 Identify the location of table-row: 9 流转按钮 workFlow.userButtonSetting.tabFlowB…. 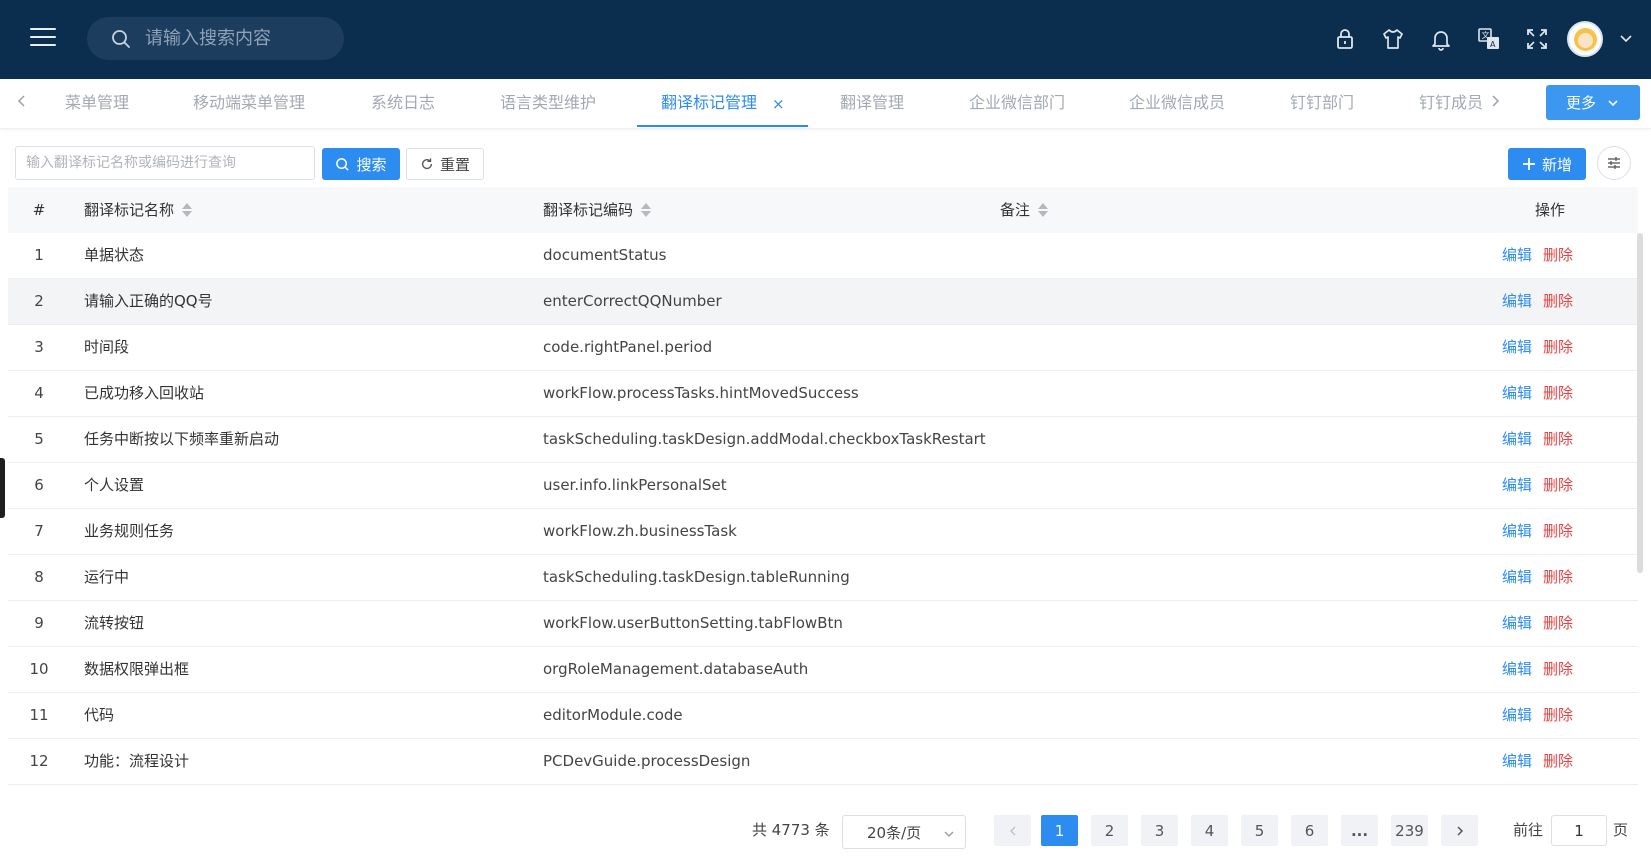
(823, 624).